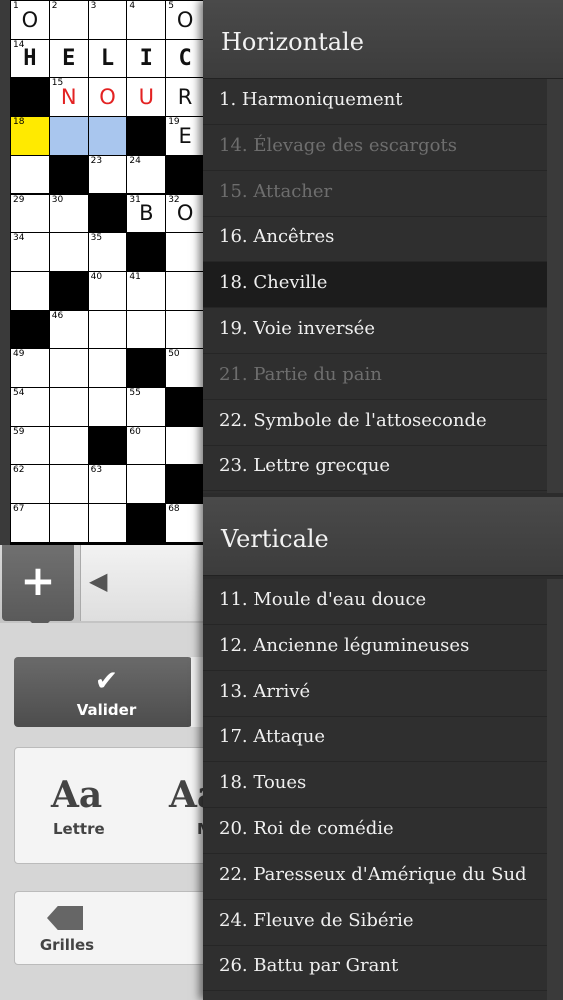 Image resolution: width=563 pixels, height=1000 pixels. Describe the element at coordinates (146, 174) in the screenshot. I see `grid-cell: 24` at that location.